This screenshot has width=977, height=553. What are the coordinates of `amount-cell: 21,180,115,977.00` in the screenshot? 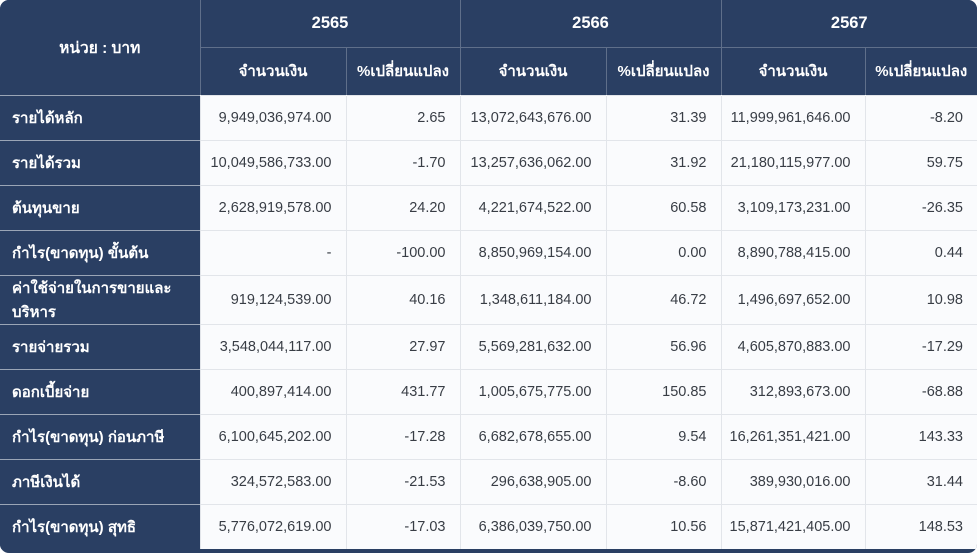 It's located at (792, 162).